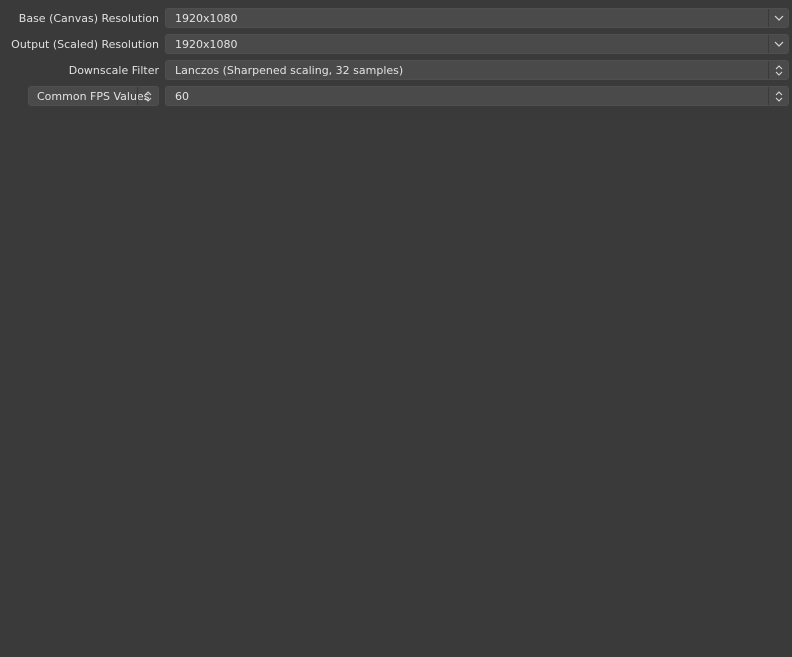 This screenshot has height=657, width=792. What do you see at coordinates (477, 96) in the screenshot?
I see `fps-value-select: 60` at bounding box center [477, 96].